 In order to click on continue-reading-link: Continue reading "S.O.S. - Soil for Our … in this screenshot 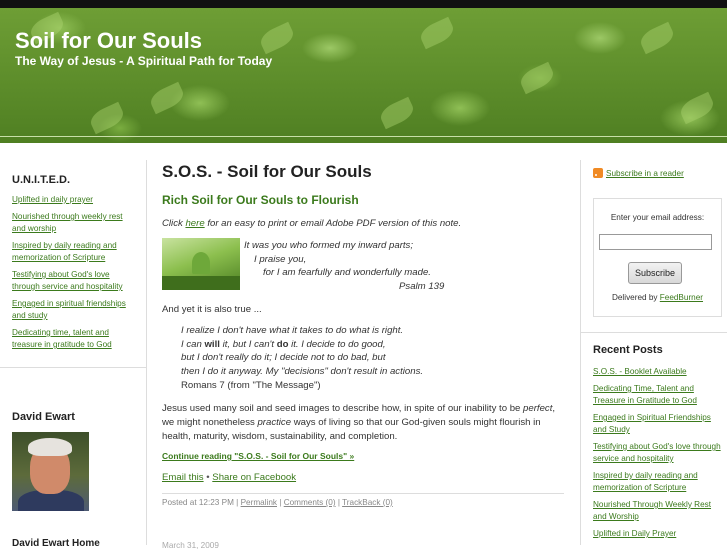, I will do `click(258, 456)`.